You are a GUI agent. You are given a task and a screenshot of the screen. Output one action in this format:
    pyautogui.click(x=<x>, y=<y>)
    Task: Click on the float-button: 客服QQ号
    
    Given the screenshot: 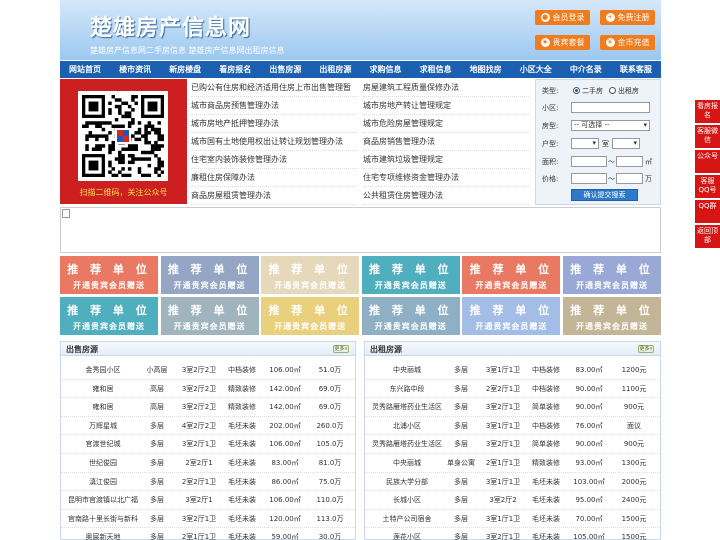 What is the action you would take?
    pyautogui.click(x=707, y=186)
    